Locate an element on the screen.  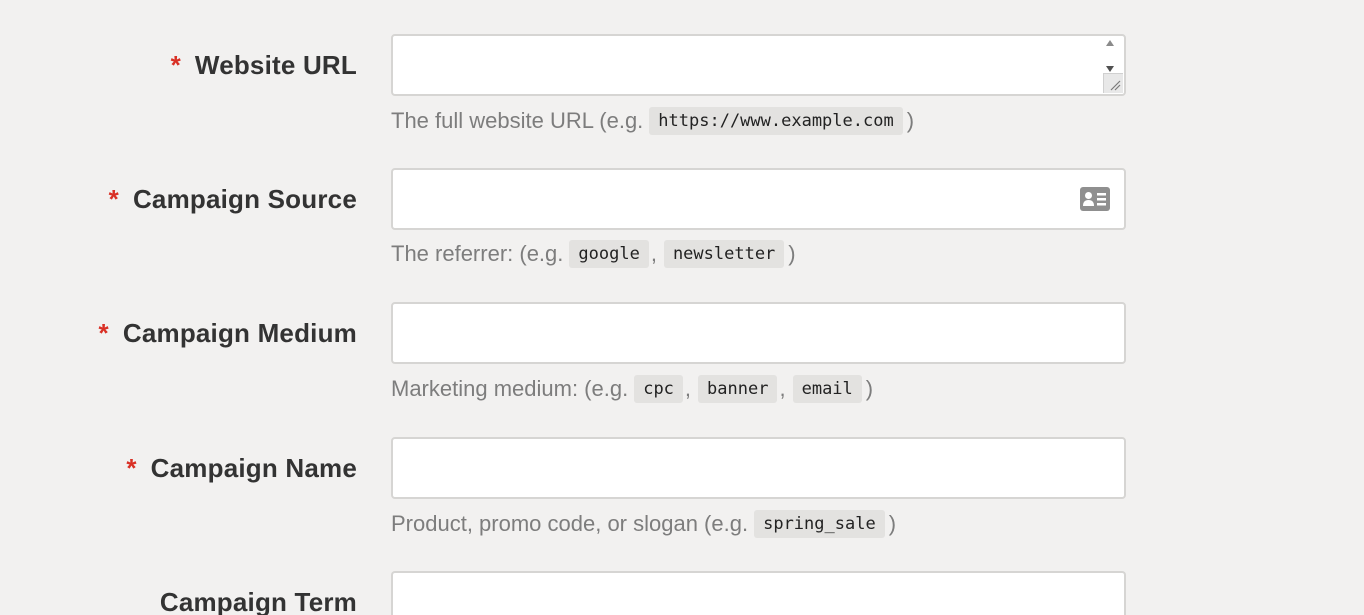
campaign-term-label: Campaign Term is located at coordinates (258, 593).